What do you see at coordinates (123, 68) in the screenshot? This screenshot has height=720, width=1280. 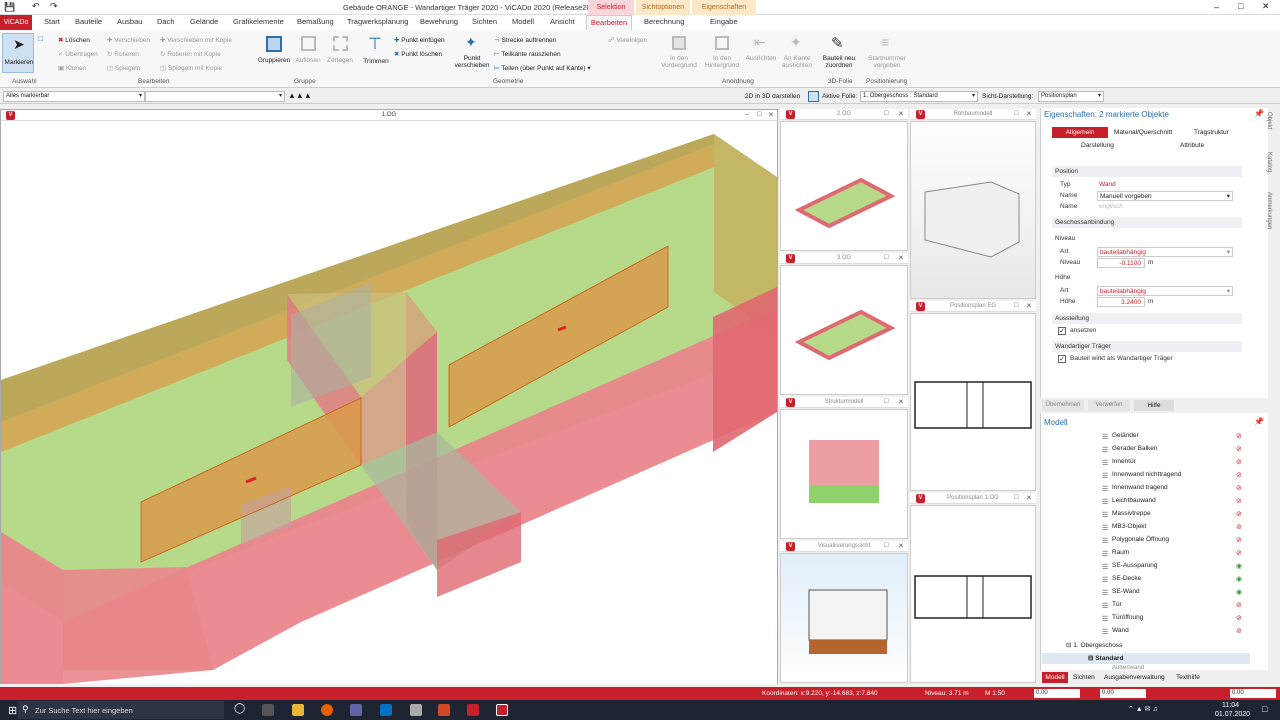 I see `spiegeln-button: ◫ Spiegeln` at bounding box center [123, 68].